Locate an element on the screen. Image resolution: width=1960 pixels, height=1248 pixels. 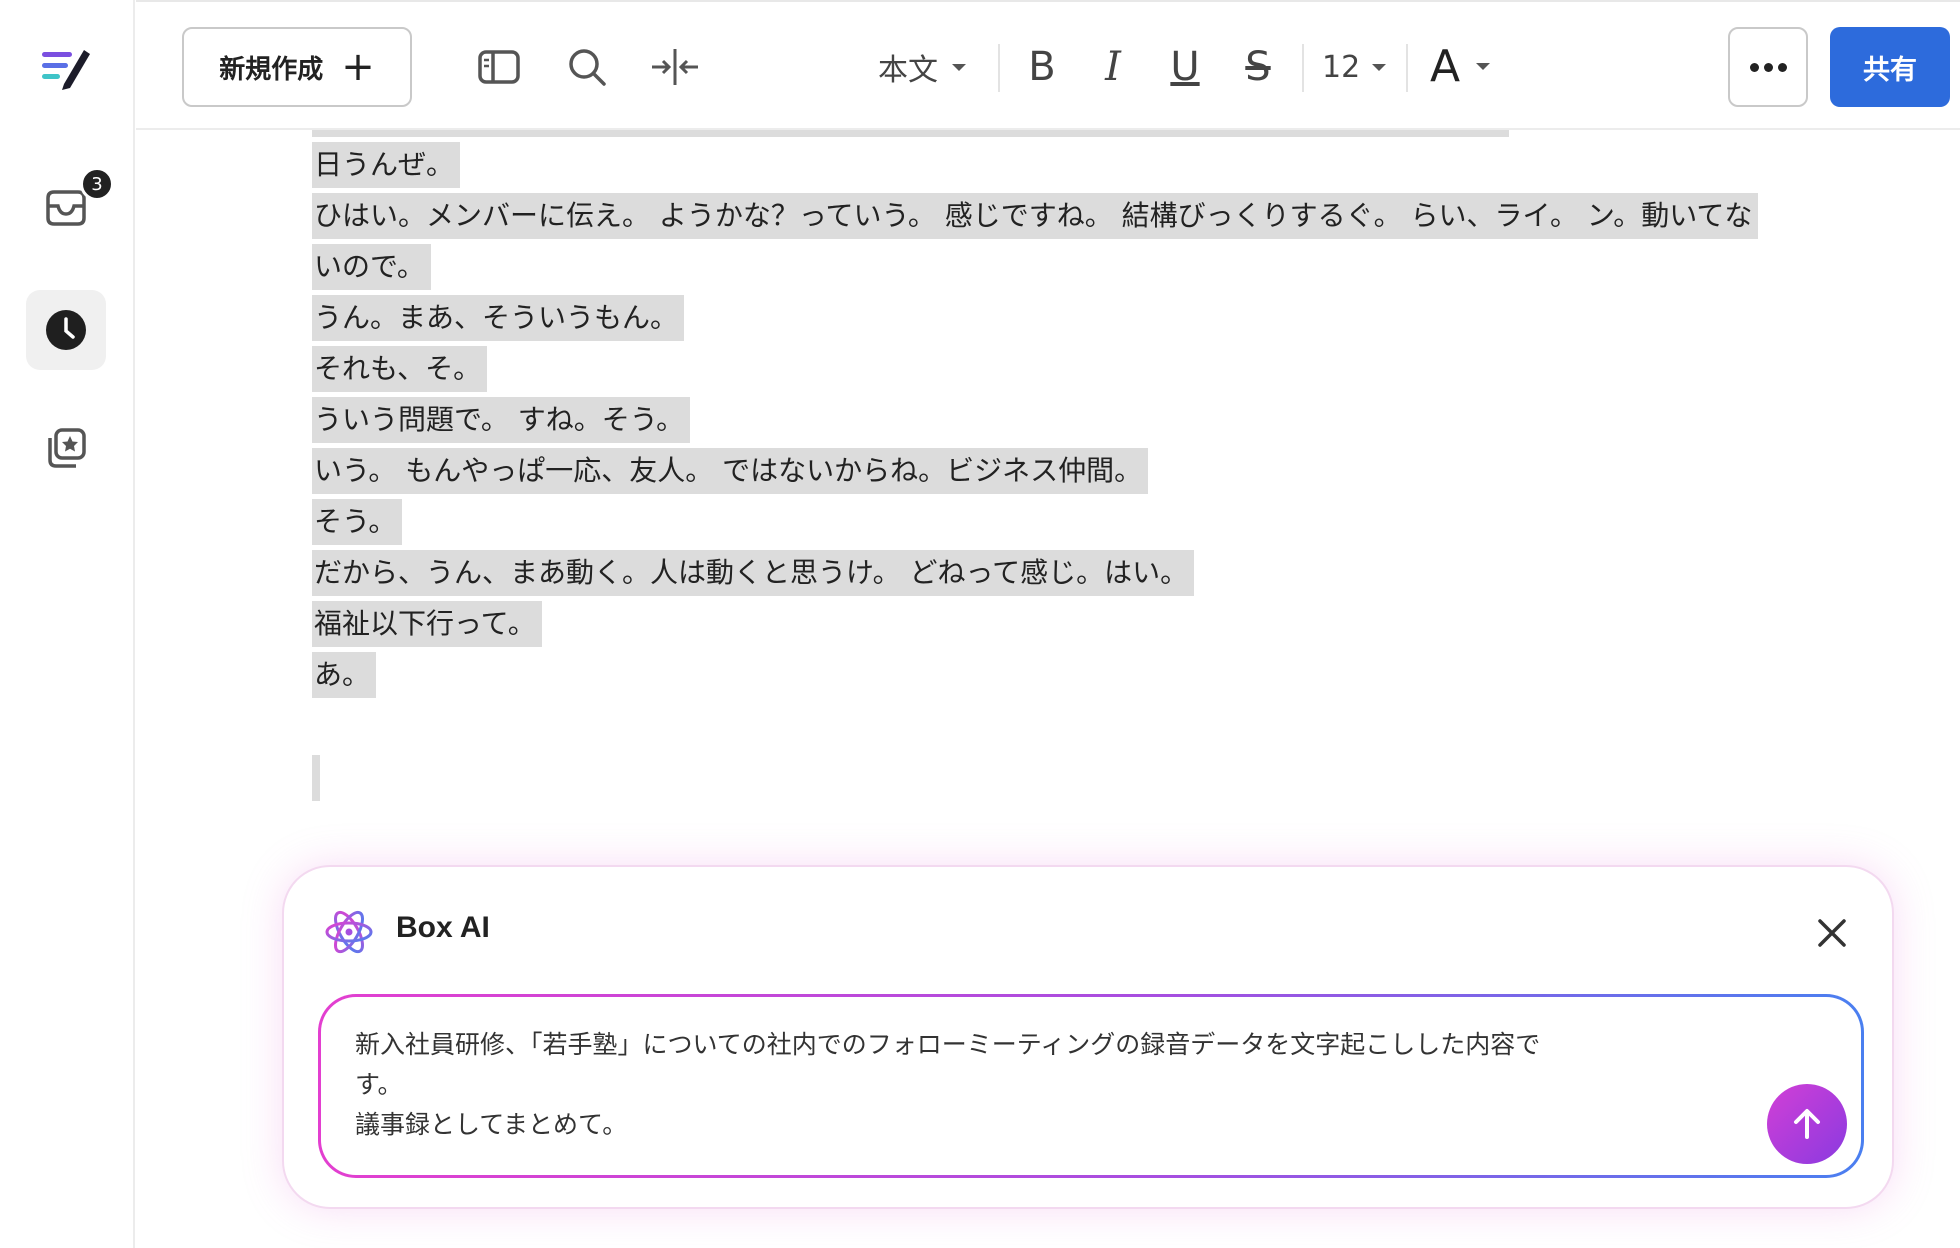
close-icon is located at coordinates (1832, 933).